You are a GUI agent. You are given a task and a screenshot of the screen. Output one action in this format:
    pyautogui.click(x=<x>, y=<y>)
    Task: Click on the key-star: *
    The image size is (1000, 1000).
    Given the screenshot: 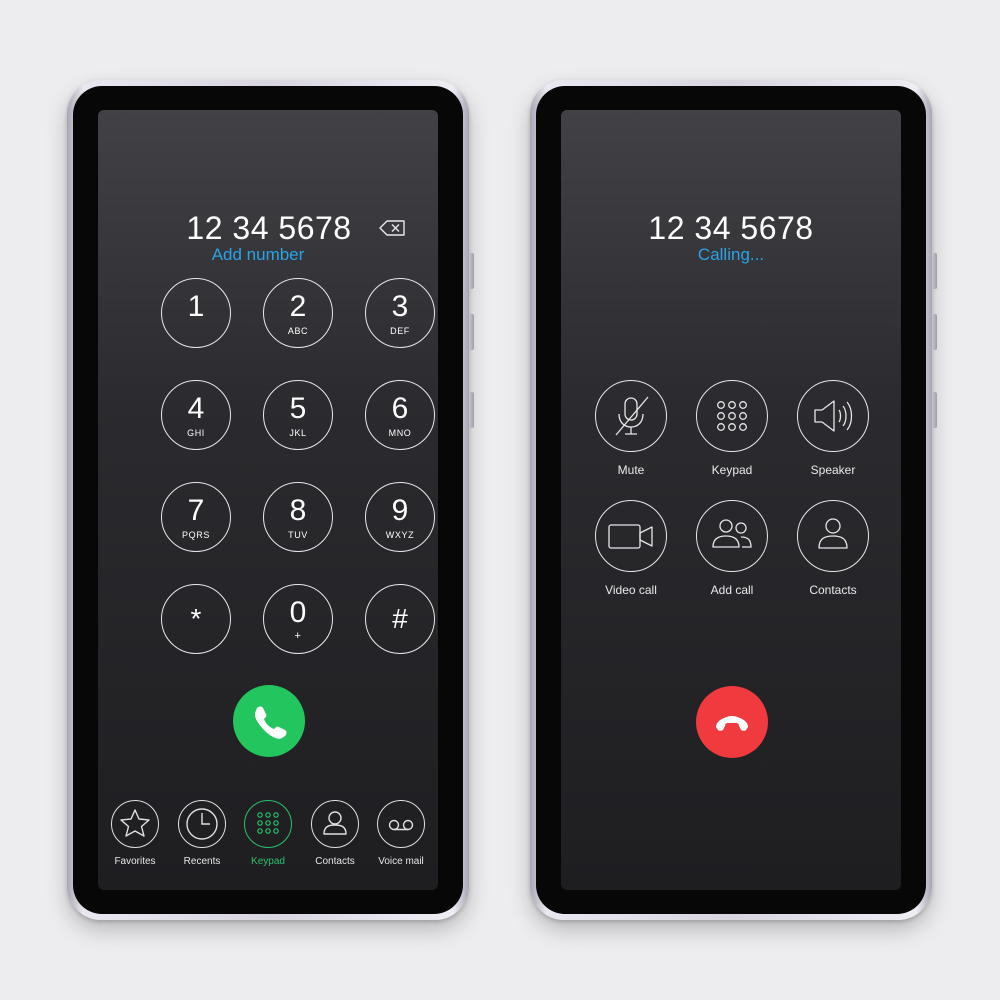 What is the action you would take?
    pyautogui.click(x=196, y=619)
    